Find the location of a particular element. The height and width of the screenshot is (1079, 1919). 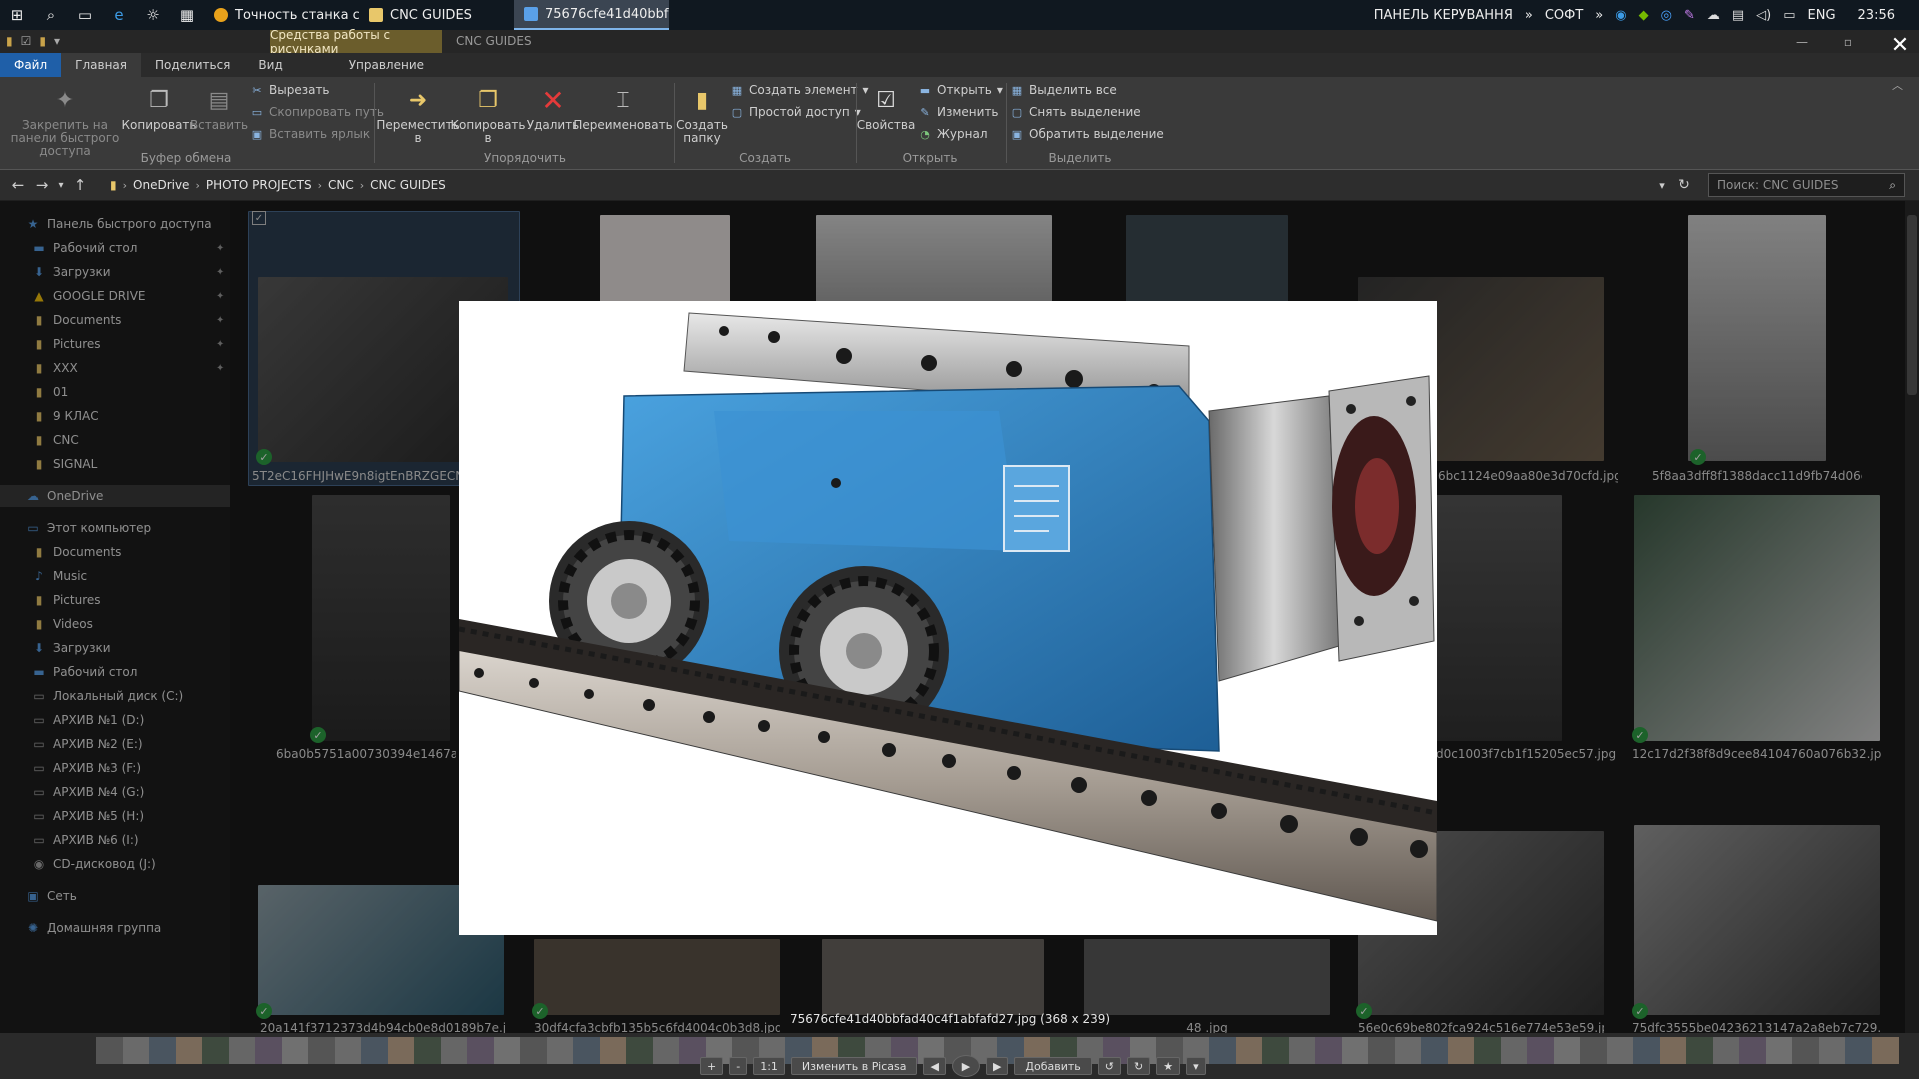

refresh-icon: ↻ is located at coordinates (1684, 185).